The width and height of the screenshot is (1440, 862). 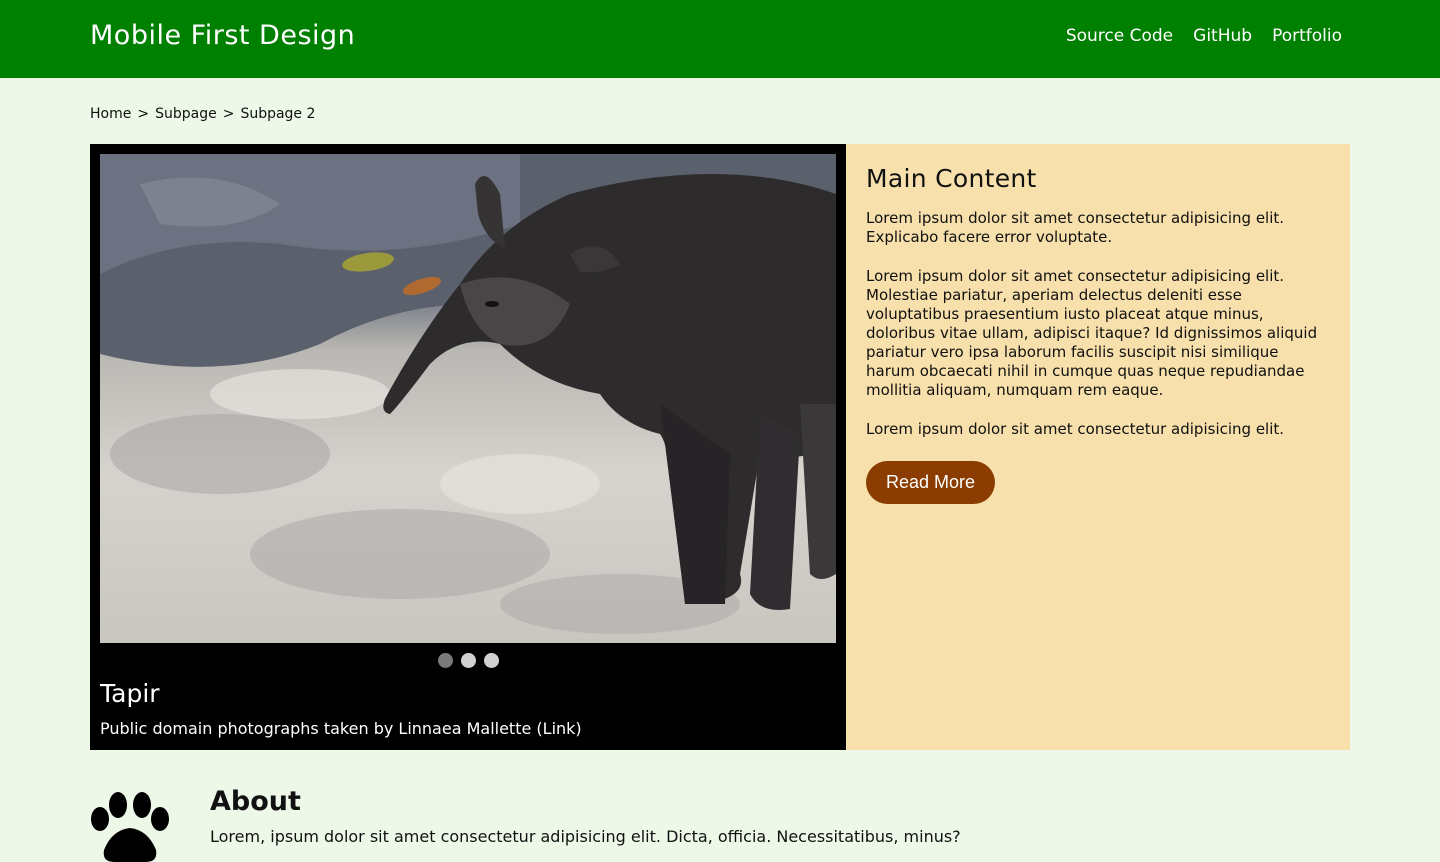 I want to click on main-nav: Source Code GitHub Portfolio, so click(x=1204, y=36).